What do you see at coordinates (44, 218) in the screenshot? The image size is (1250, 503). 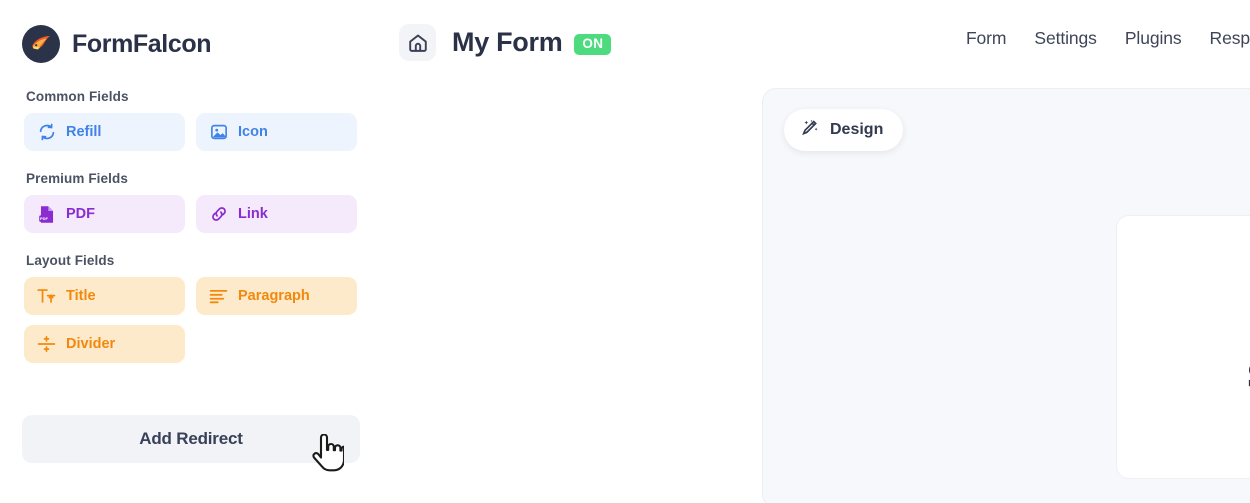 I see `svg-text: PDF` at bounding box center [44, 218].